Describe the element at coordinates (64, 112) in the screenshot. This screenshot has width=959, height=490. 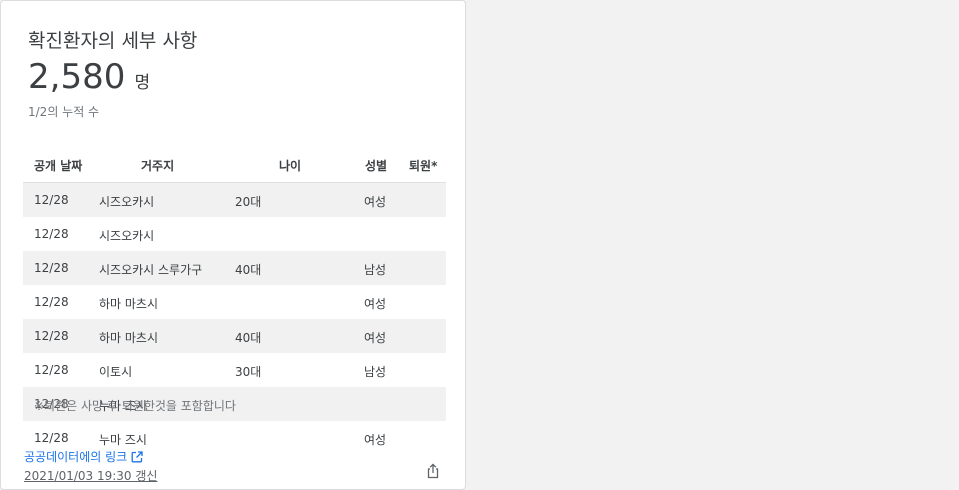
I see `count-subtitle: 1/2의 누적 수` at that location.